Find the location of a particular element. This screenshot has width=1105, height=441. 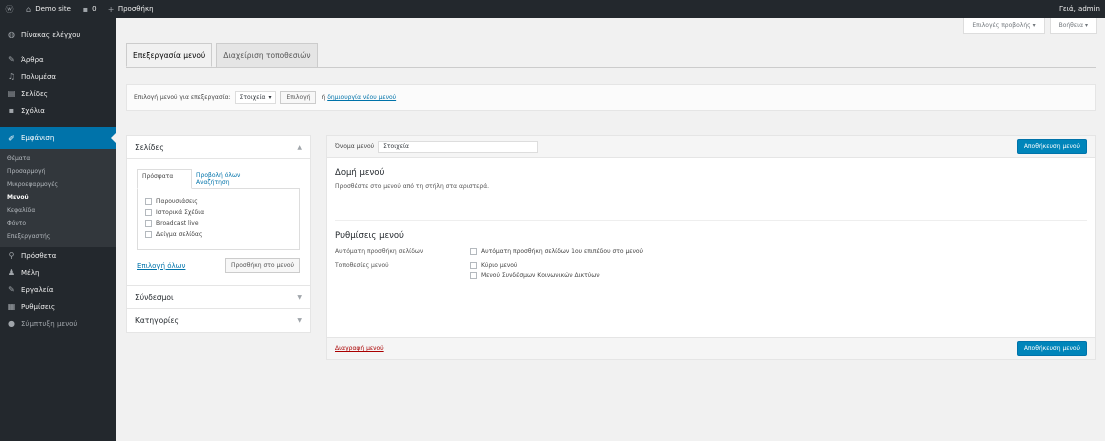

sidebar-item-appearance: ✐ Εμφάνιση is located at coordinates (58, 138).